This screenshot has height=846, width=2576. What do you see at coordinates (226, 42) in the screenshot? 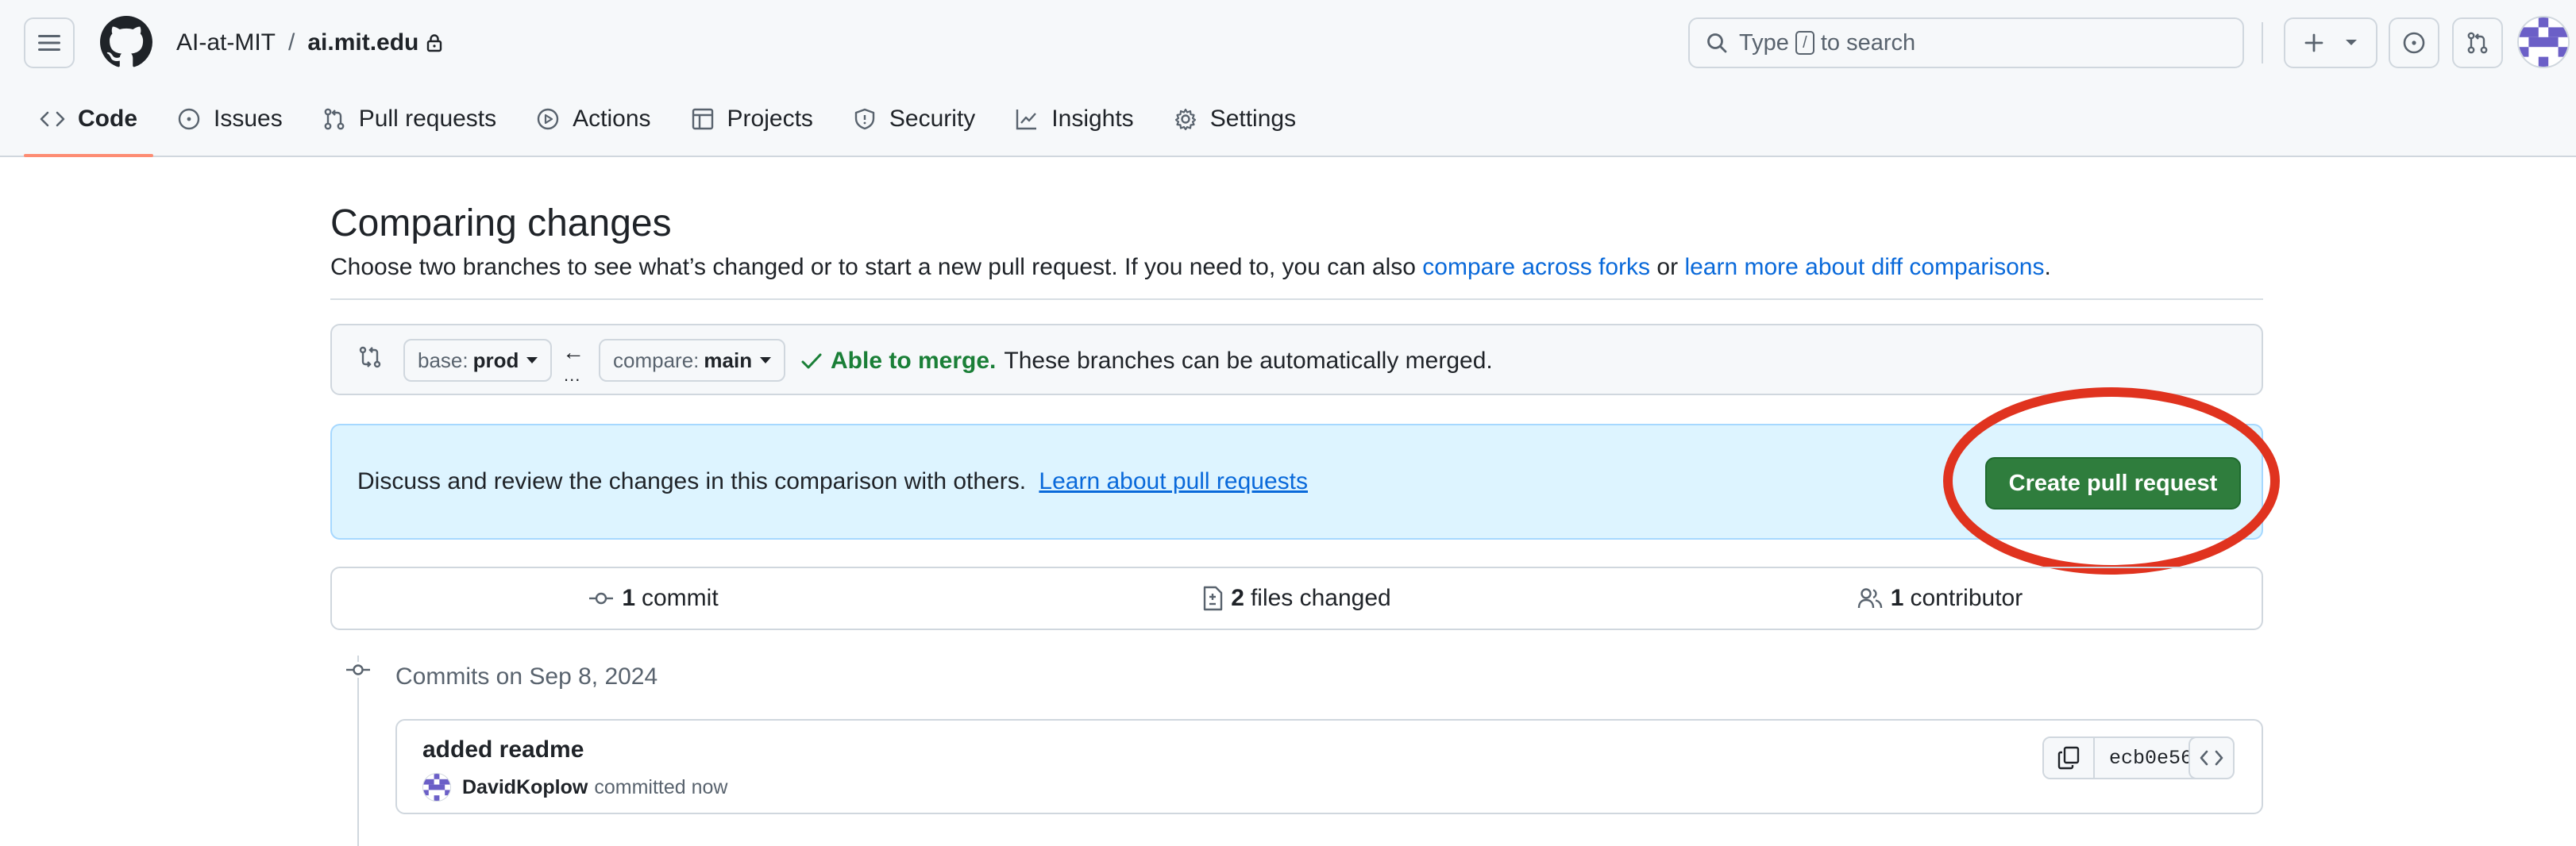
I see `owner-link: AI-at-MIT` at bounding box center [226, 42].